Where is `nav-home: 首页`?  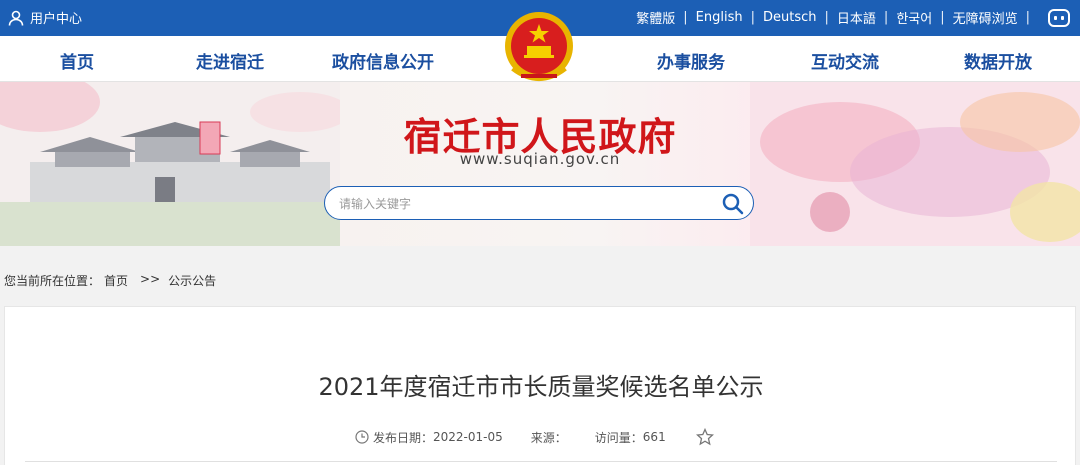
nav-home: 首页 is located at coordinates (77, 60).